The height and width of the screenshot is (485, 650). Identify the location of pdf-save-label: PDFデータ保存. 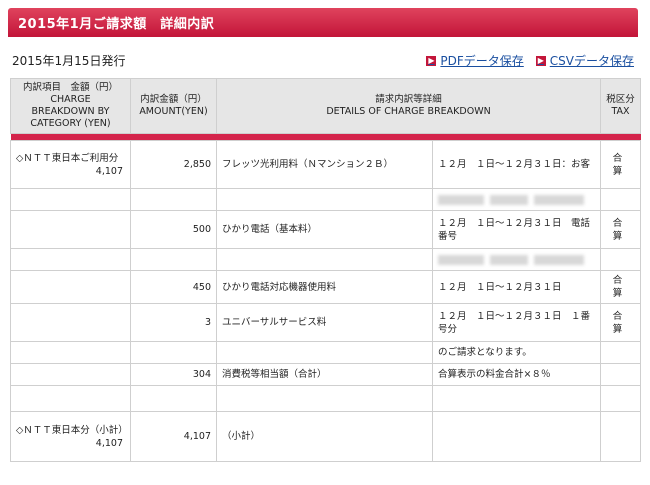
(482, 61).